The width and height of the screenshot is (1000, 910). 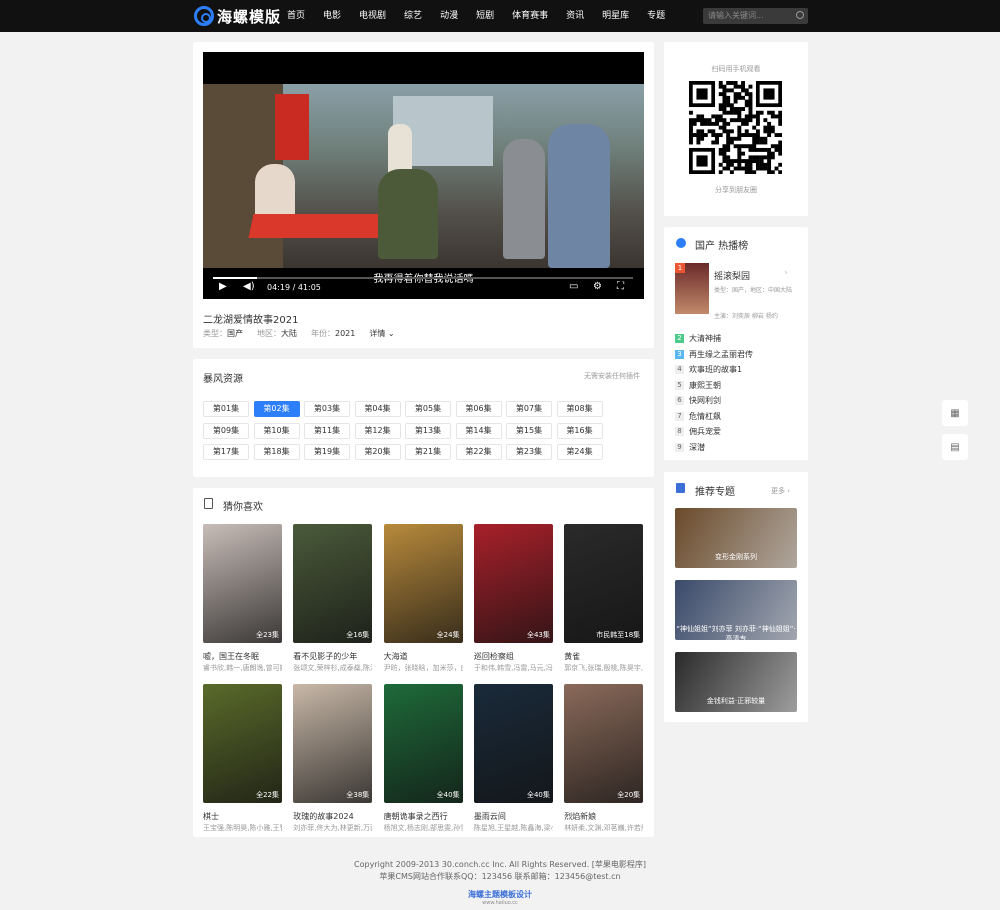 I want to click on episode-button: 第12集, so click(x=377, y=430).